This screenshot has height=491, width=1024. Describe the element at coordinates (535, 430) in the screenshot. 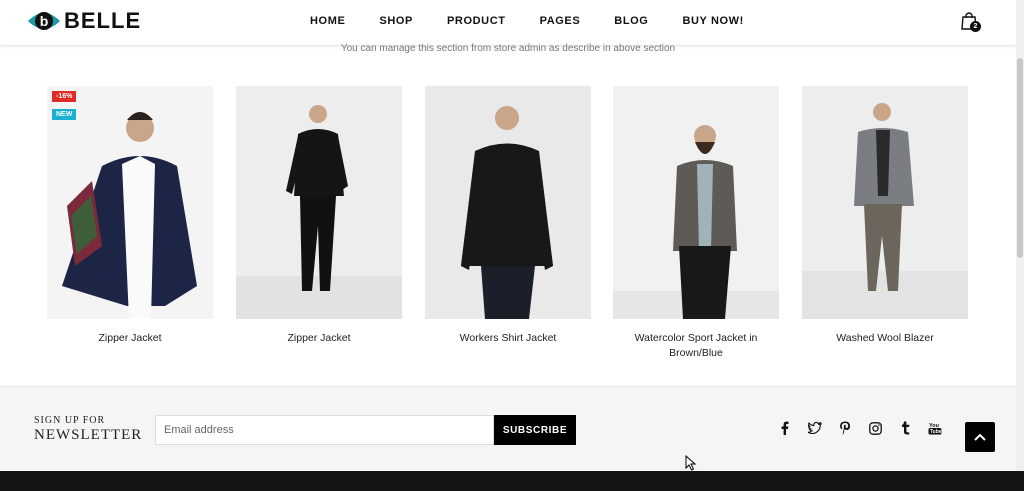

I see `subscribe-button: SUBSCRIBE` at that location.